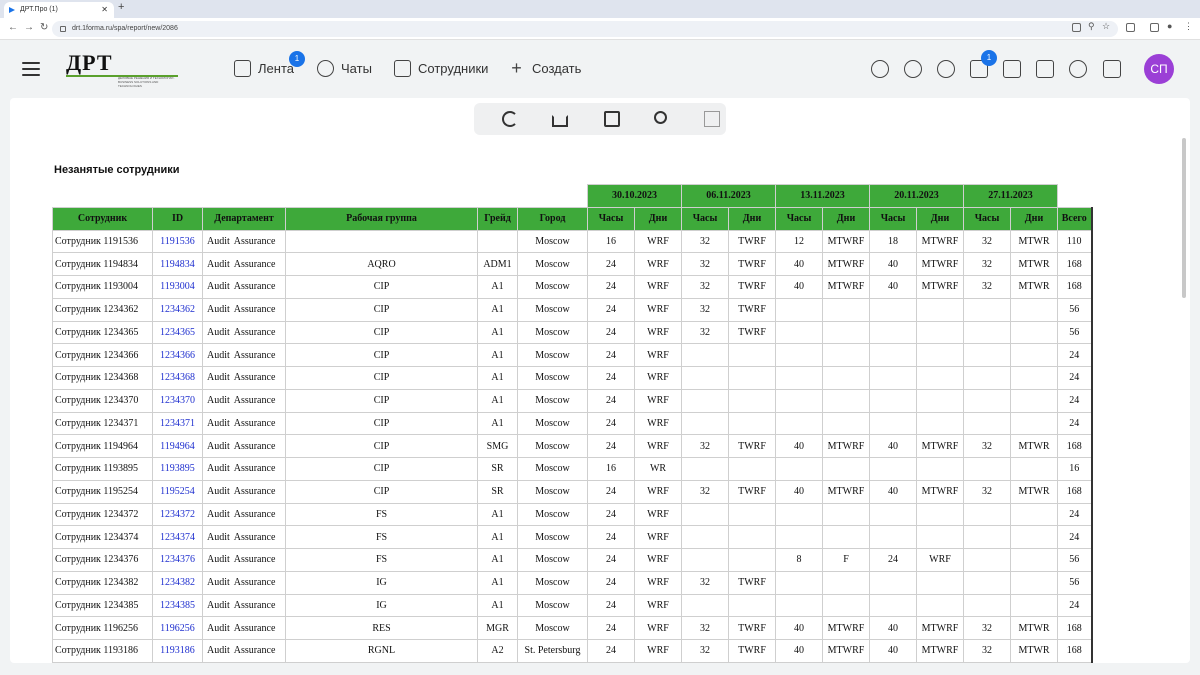 The image size is (1200, 675). I want to click on nav-feed: Лента 1, so click(269, 65).